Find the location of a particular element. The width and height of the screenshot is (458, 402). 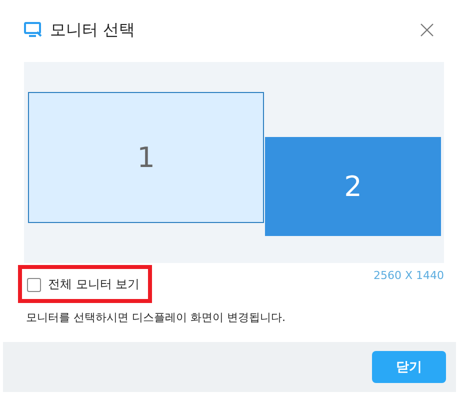

checkbox-label: 전체 모니터 보기 is located at coordinates (94, 284).